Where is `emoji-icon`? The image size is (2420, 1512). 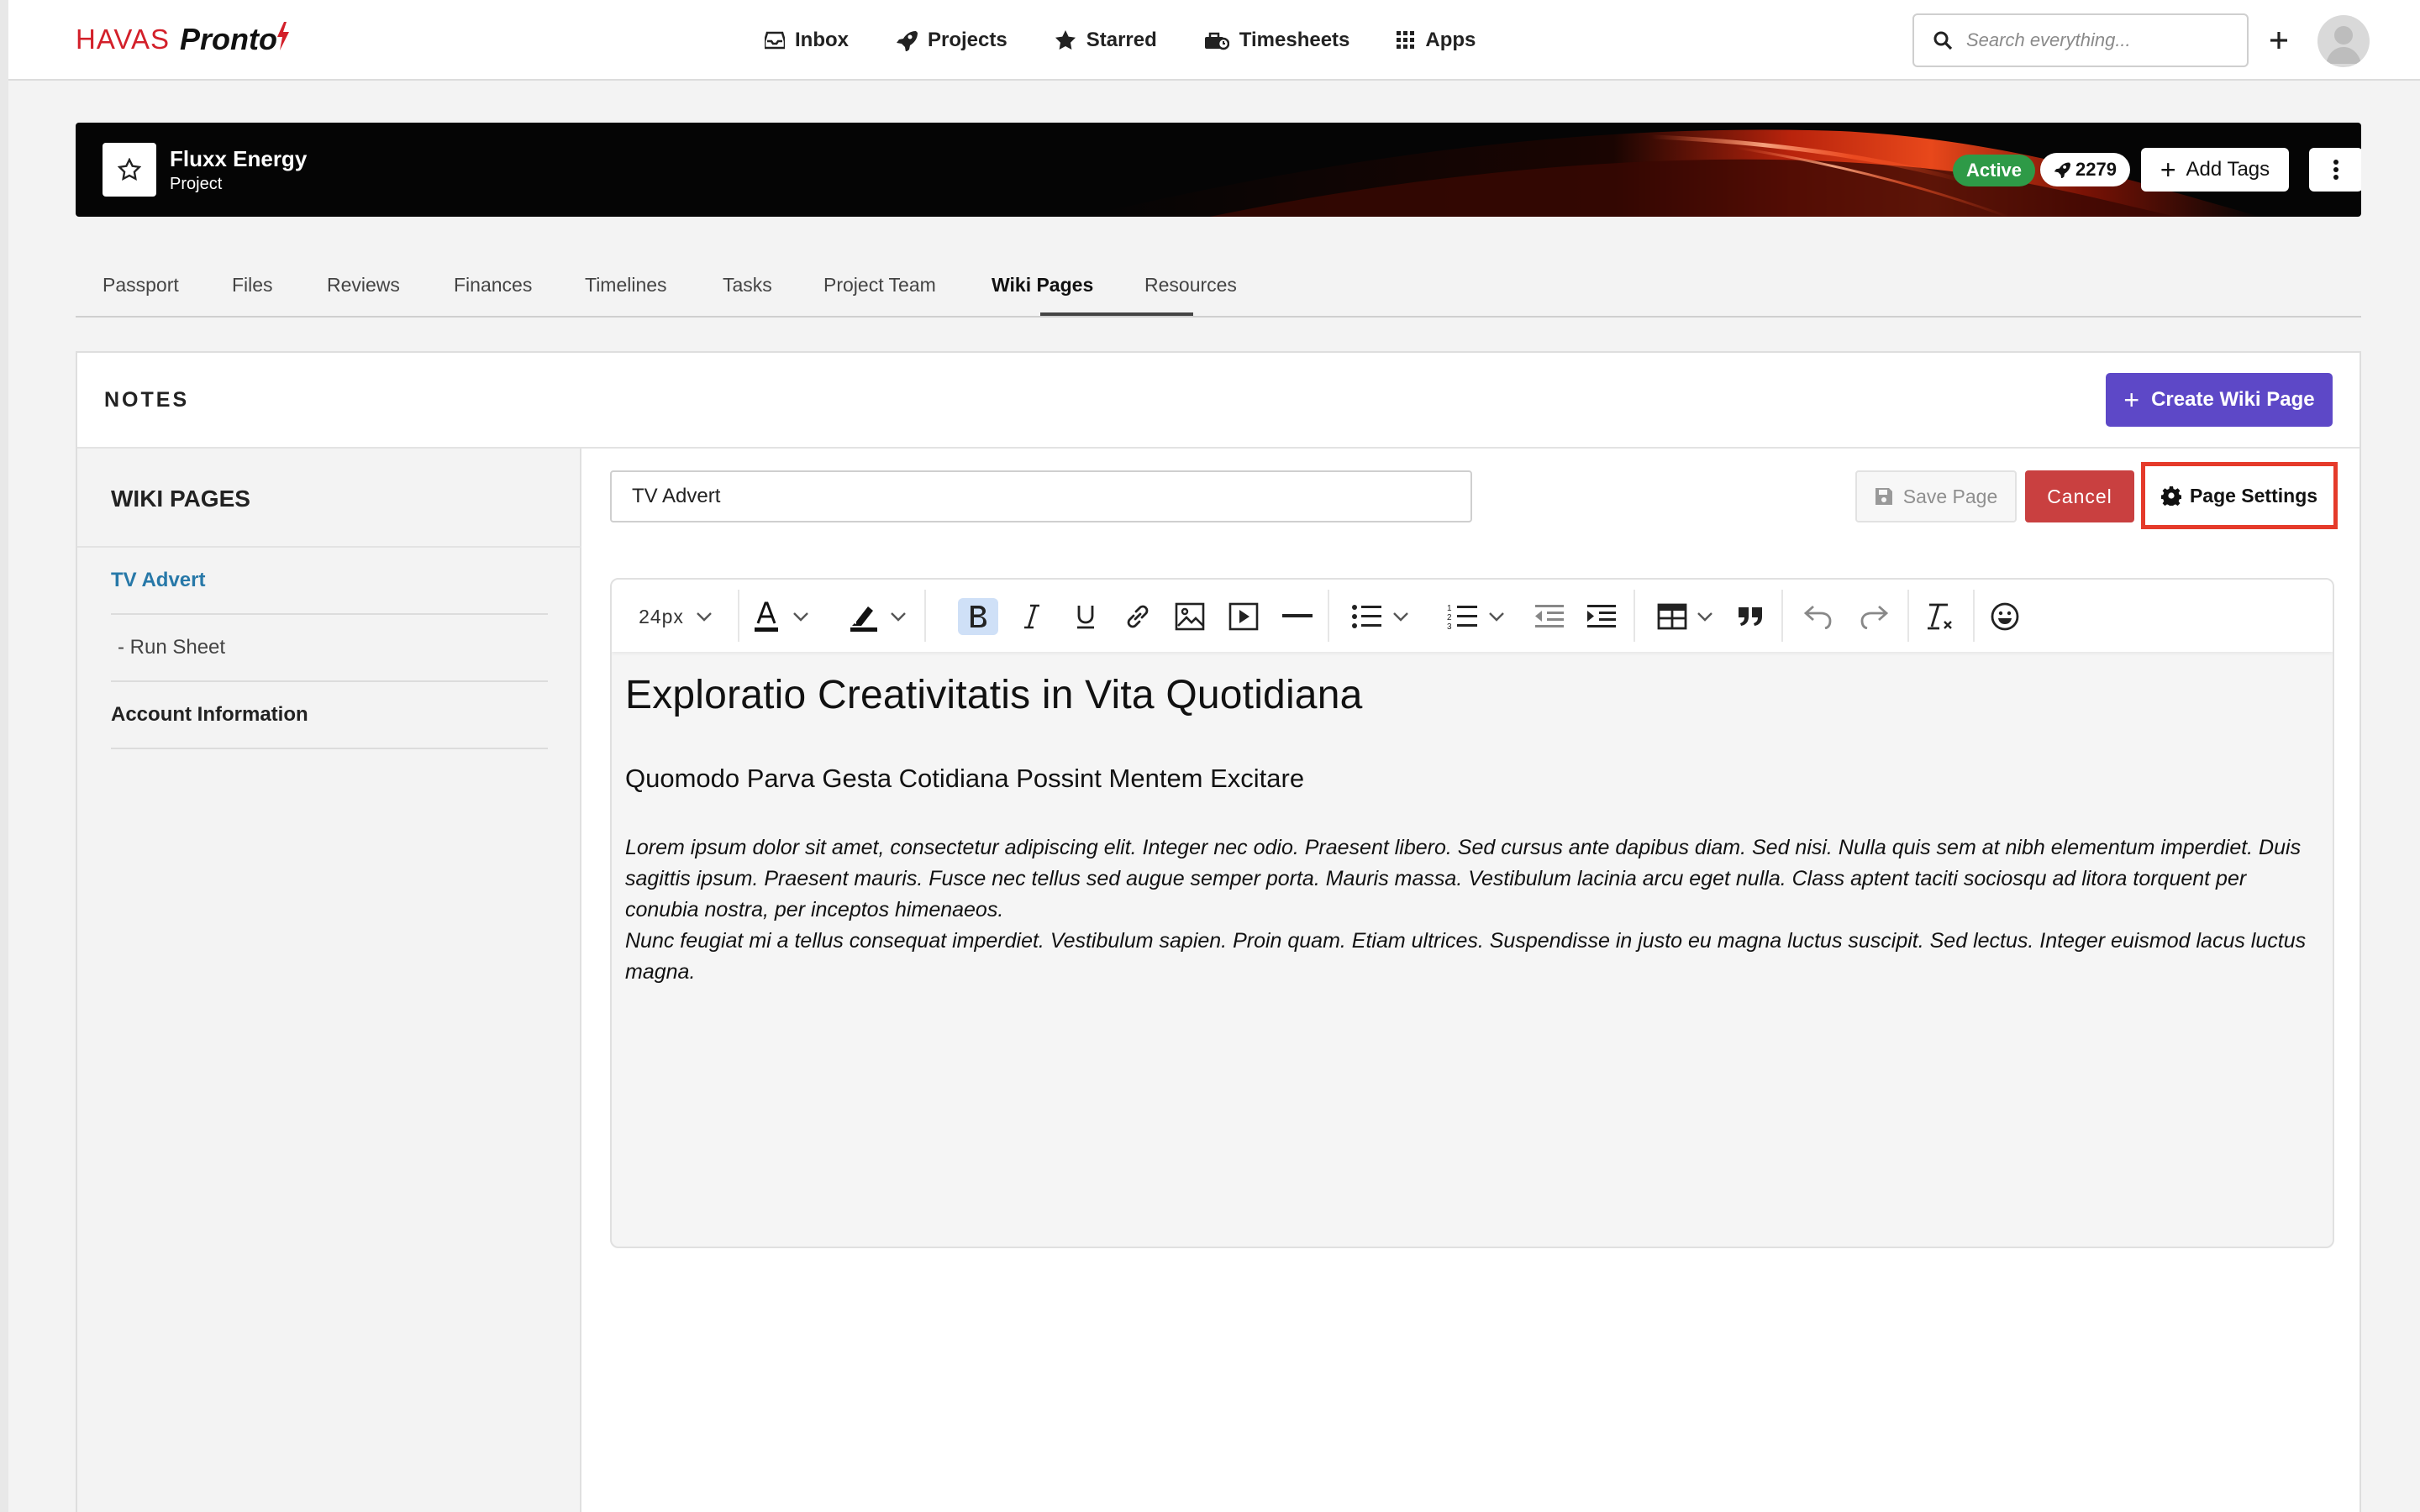
emoji-icon is located at coordinates (2004, 616).